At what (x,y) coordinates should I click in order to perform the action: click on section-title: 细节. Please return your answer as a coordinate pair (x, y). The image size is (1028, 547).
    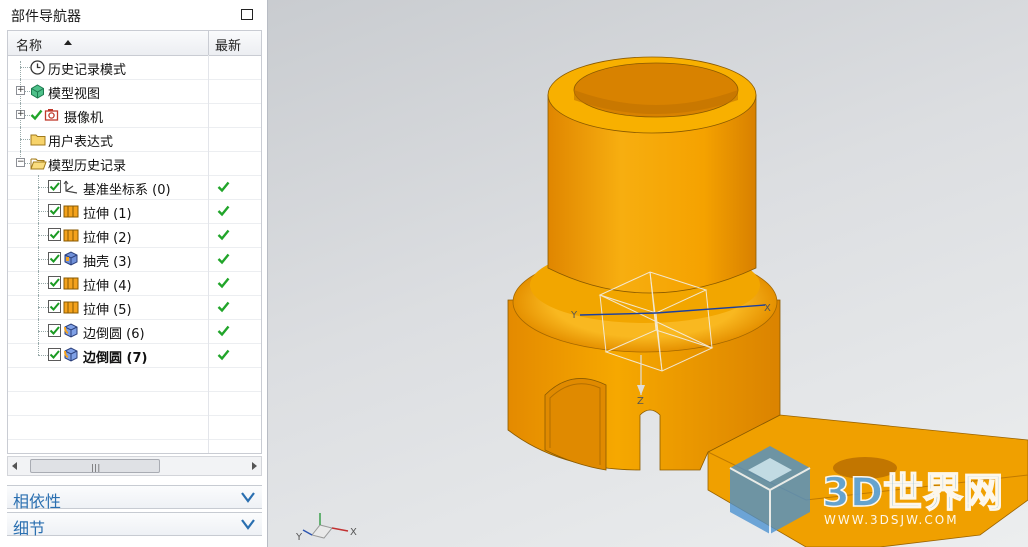
    Looking at the image, I should click on (29, 528).